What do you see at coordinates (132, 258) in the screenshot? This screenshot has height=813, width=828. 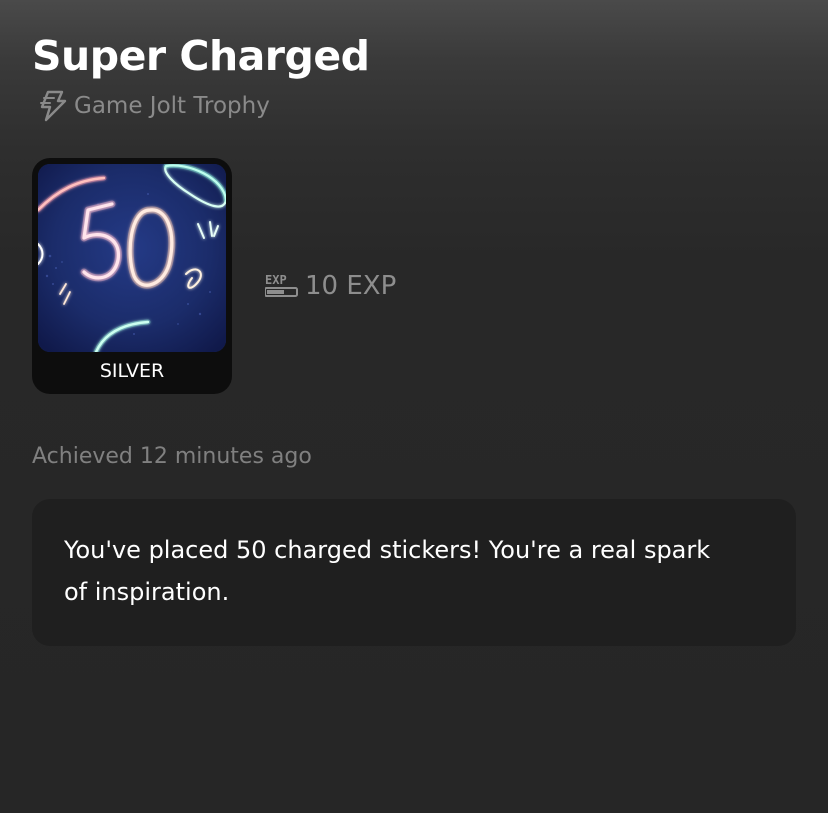 I see `trophy-image` at bounding box center [132, 258].